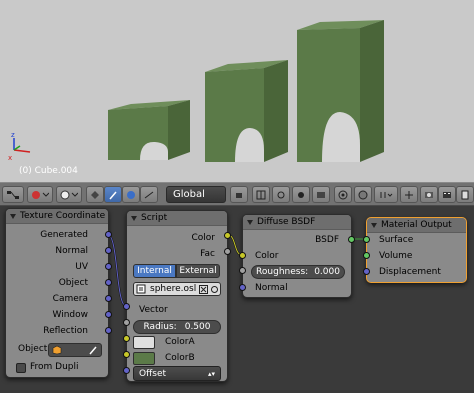 The image size is (474, 393). Describe the element at coordinates (108, 314) in the screenshot. I see `socket-window` at that location.